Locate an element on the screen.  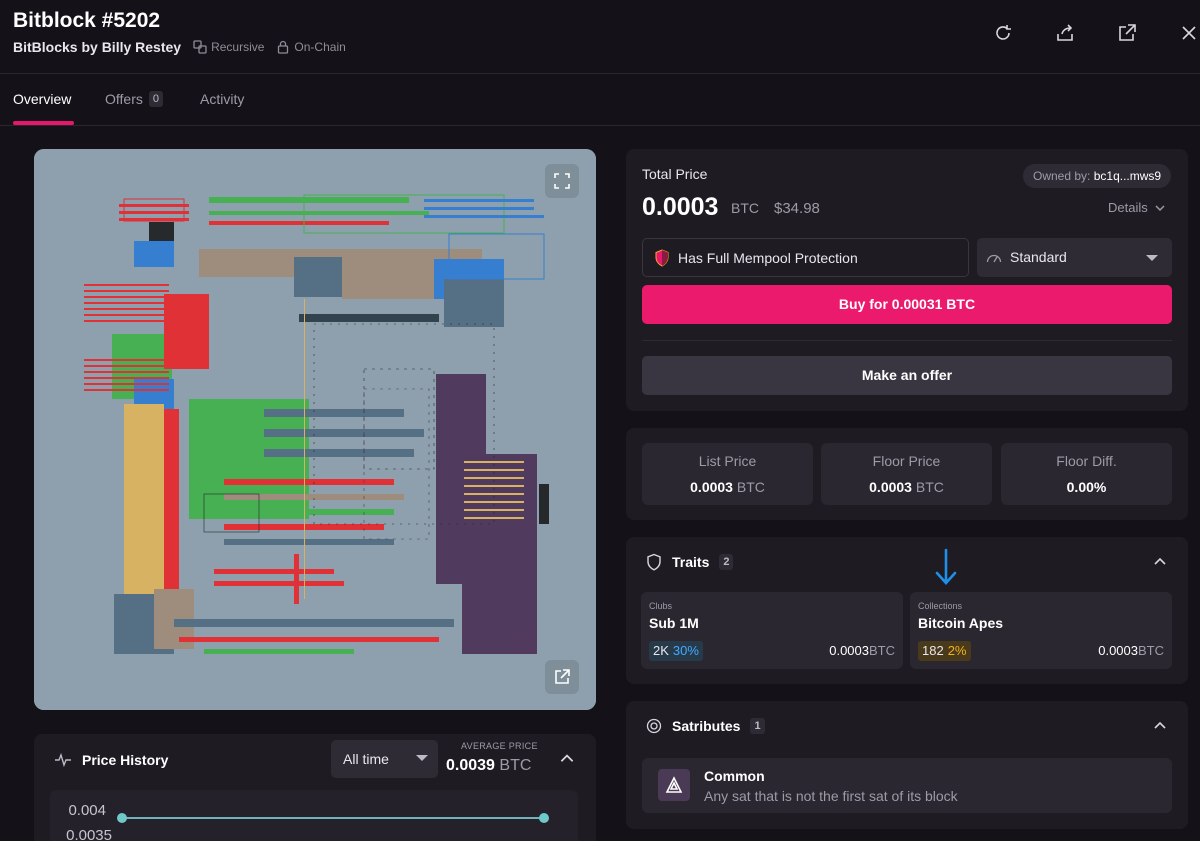
owner-address: bc1q...mws9 is located at coordinates (1127, 176).